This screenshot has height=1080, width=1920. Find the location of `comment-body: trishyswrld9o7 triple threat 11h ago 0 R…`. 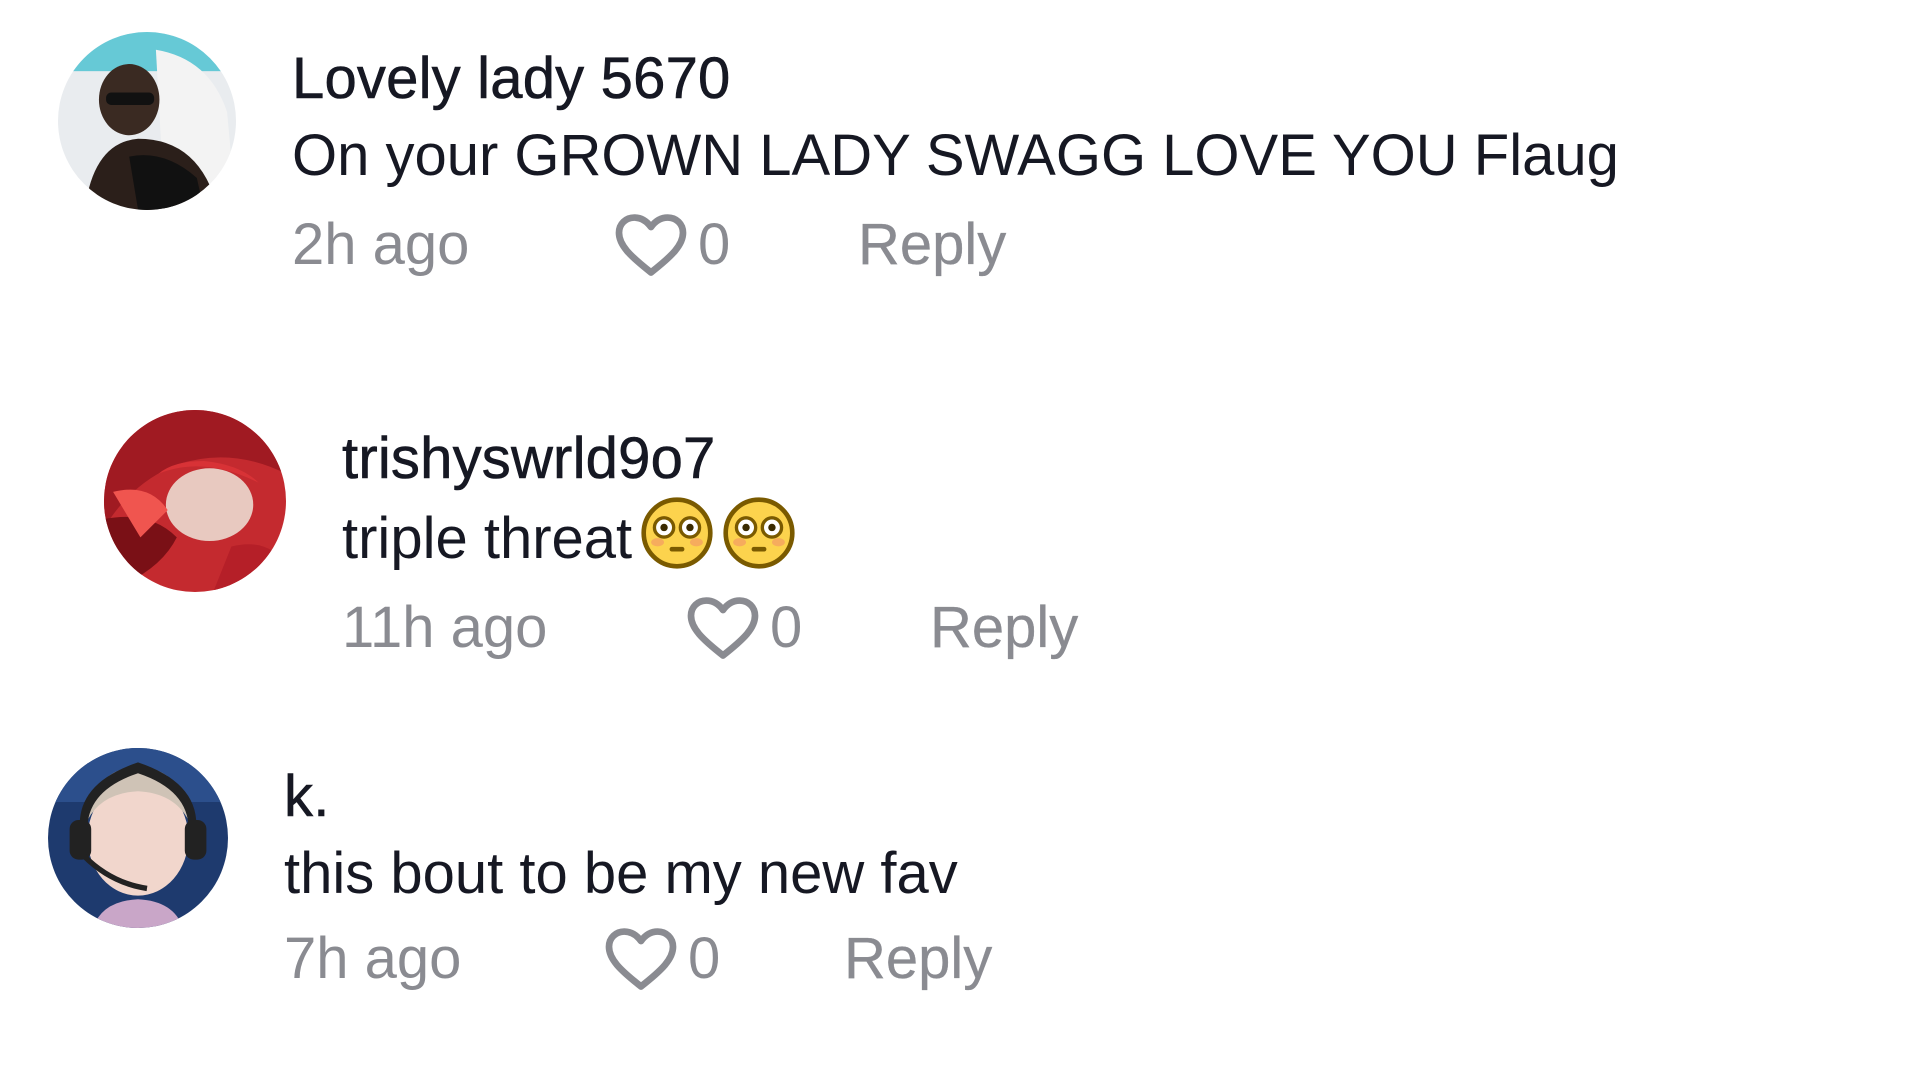

comment-body: trishyswrld9o7 triple threat 11h ago 0 R… is located at coordinates (710, 548).